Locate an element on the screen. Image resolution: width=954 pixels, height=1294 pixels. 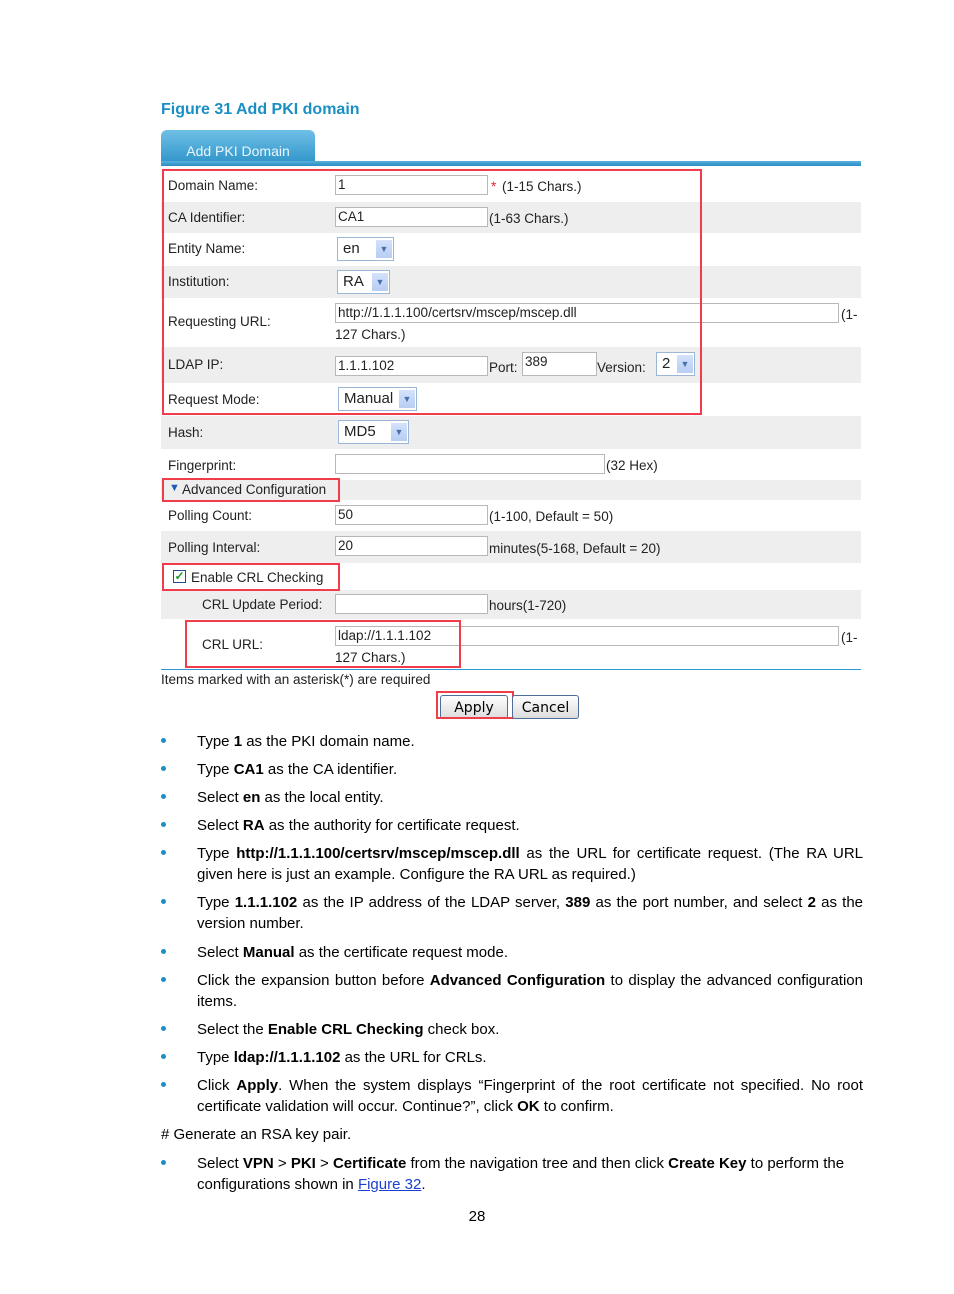
domain-name-input: 1 is located at coordinates (411, 185).